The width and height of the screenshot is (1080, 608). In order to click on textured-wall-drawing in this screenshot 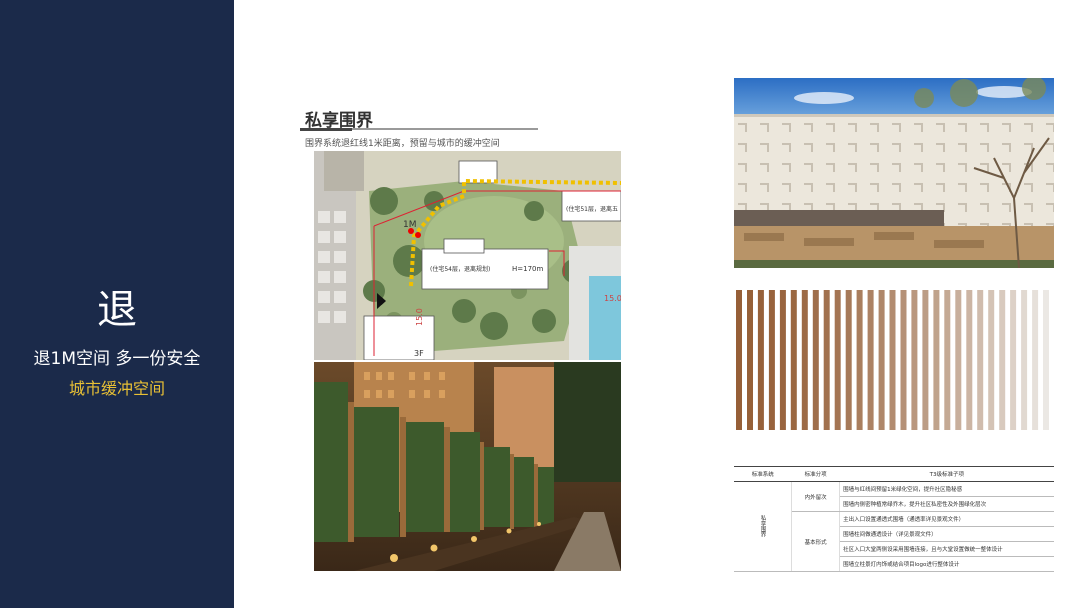, I will do `click(894, 173)`.